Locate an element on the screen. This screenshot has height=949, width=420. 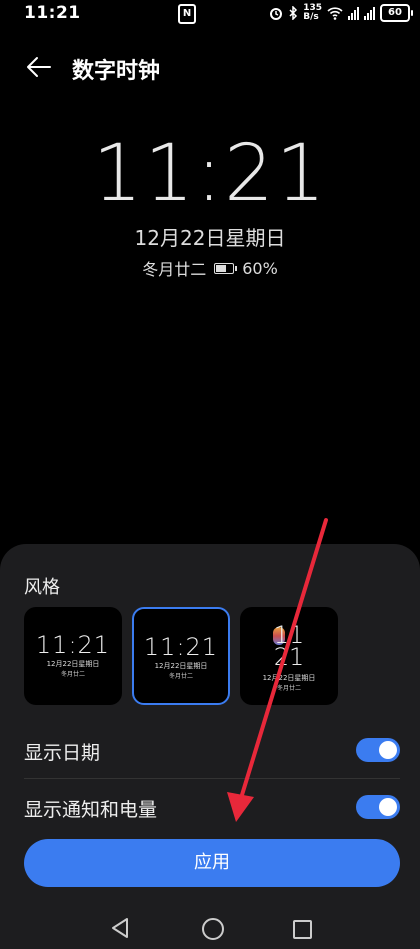
show-notification-label: 显示通知和电量 is located at coordinates (91, 810).